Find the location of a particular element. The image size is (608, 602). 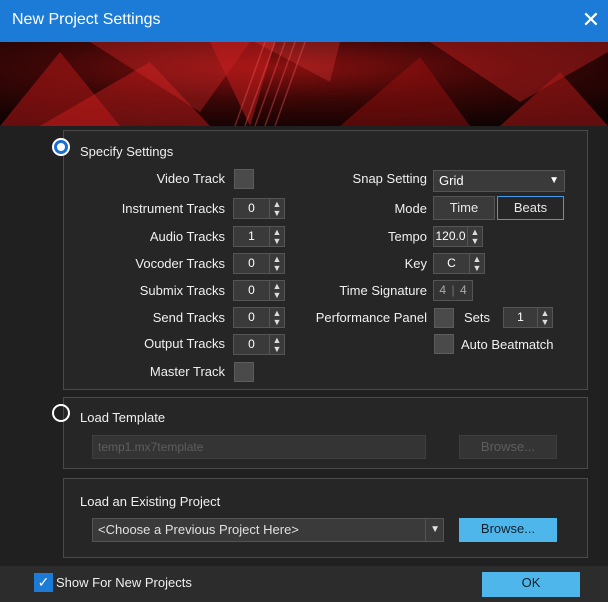

time-signature-numerator: 4 is located at coordinates (443, 290).